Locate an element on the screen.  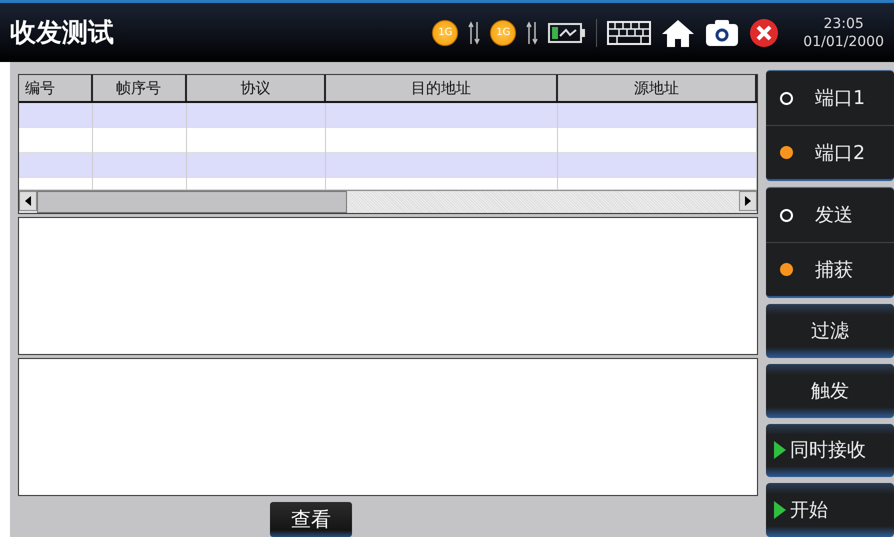
column-header: 协议 is located at coordinates (256, 88).